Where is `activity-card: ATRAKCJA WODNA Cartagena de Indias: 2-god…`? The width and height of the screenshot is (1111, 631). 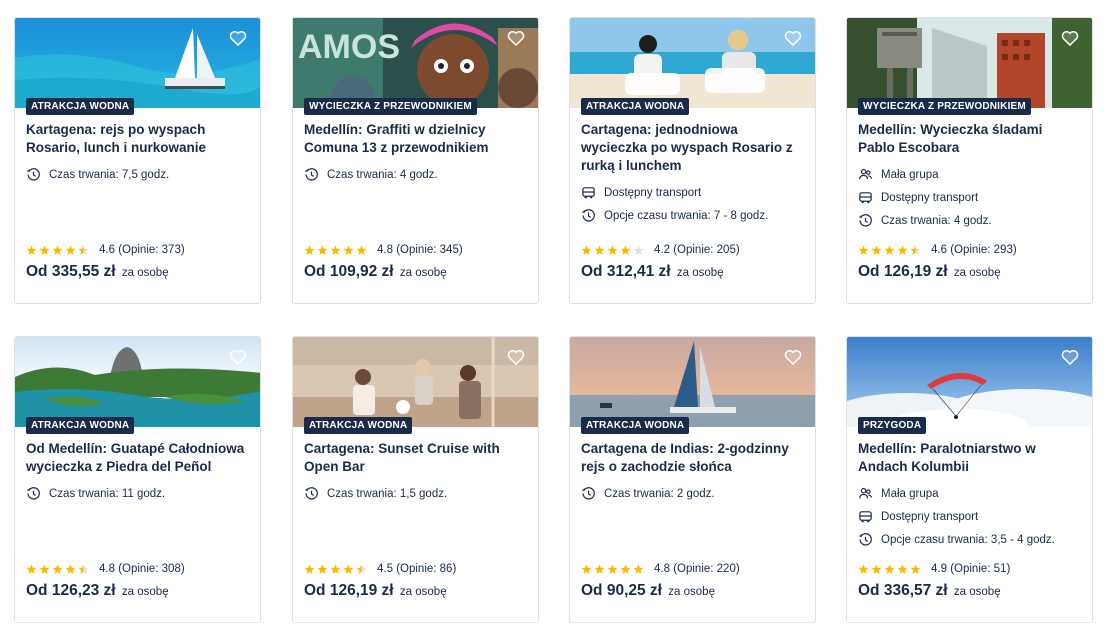 activity-card: ATRAKCJA WODNA Cartagena de Indias: 2-god… is located at coordinates (692, 479).